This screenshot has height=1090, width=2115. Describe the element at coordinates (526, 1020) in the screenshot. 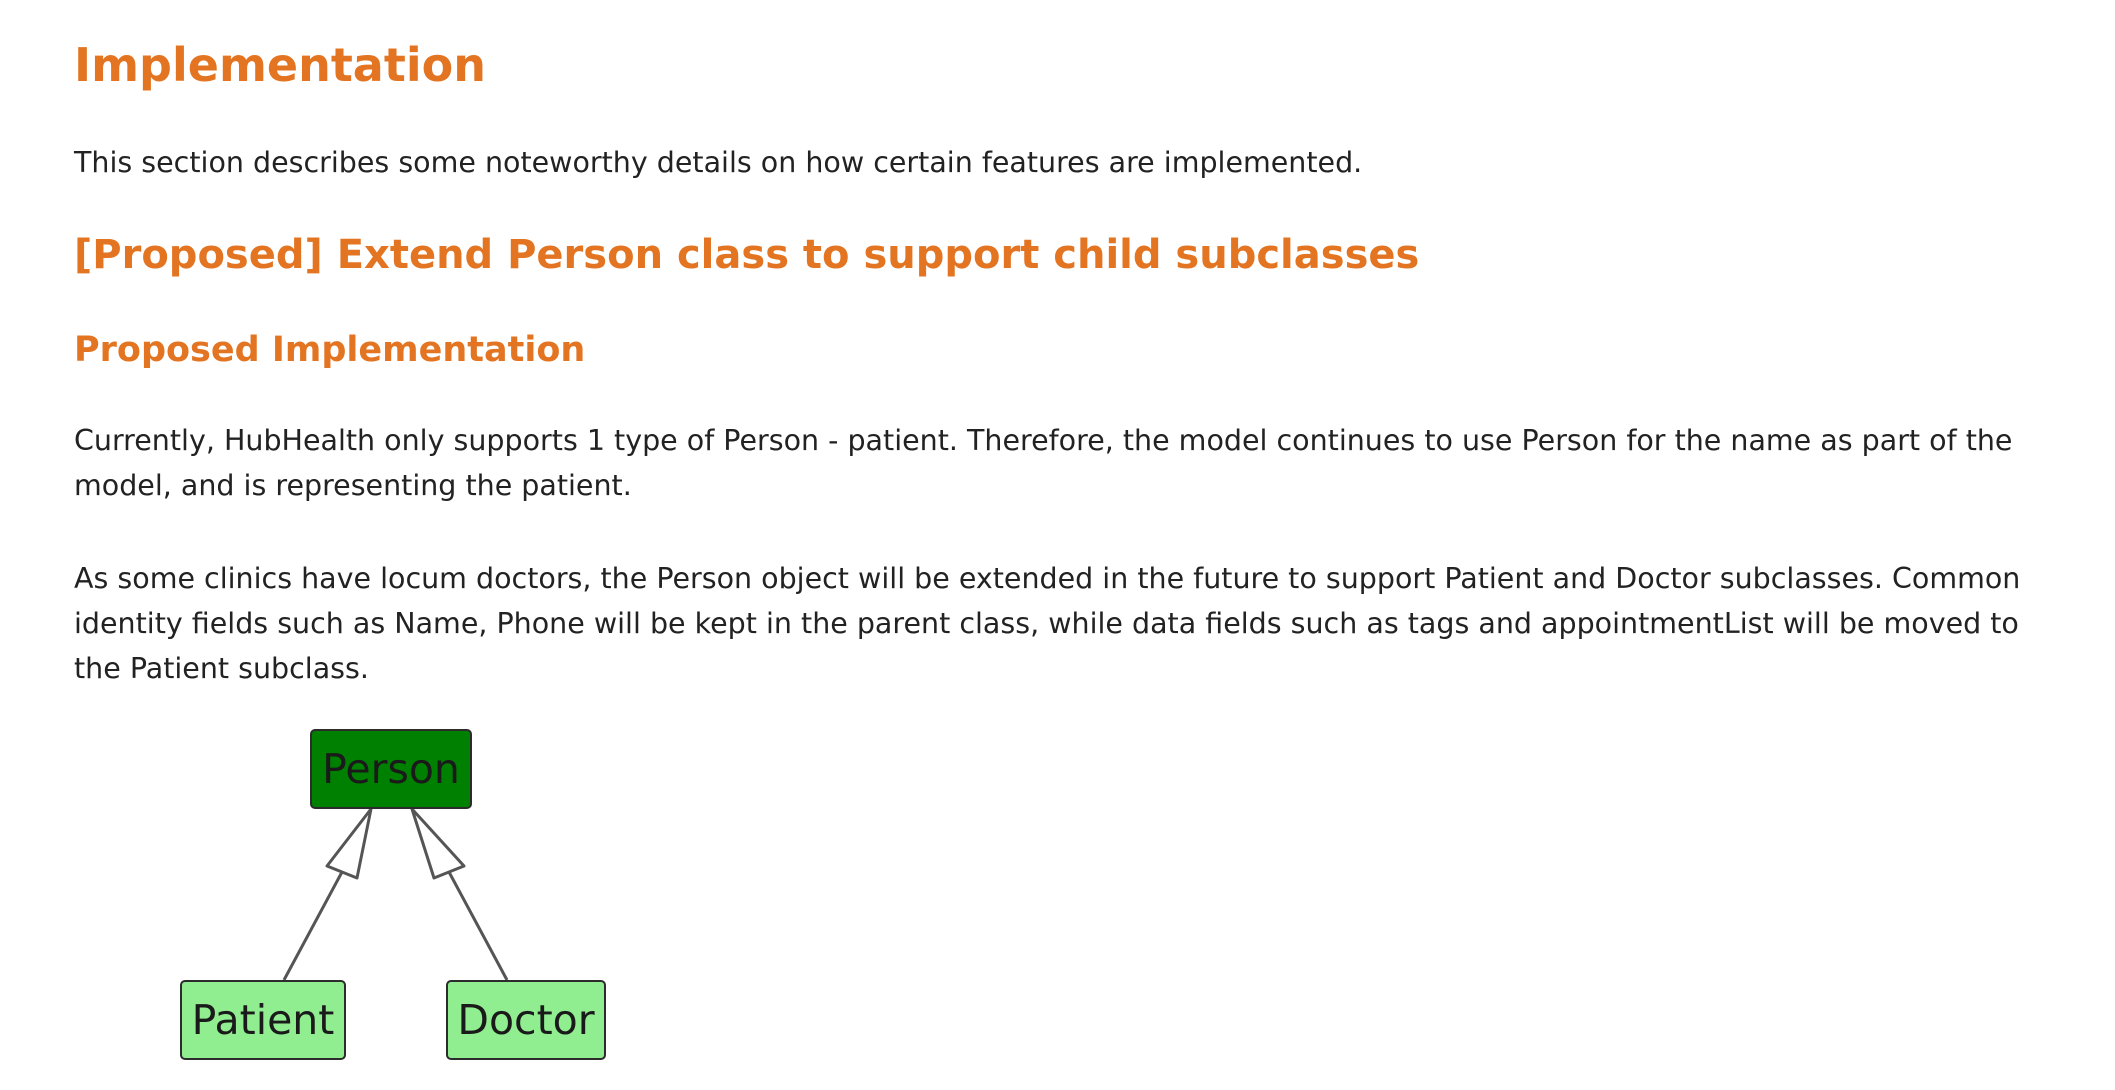

I see `class-box-doctor: Doctor` at that location.